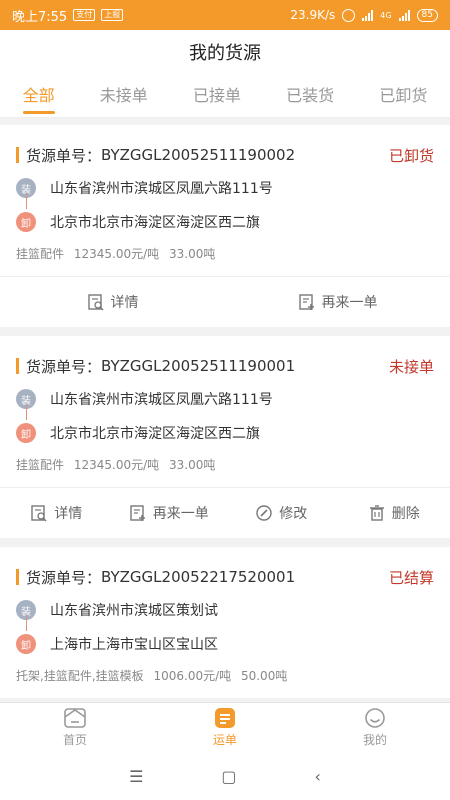 The height and width of the screenshot is (800, 450). I want to click on network-type: 4G, so click(386, 15).